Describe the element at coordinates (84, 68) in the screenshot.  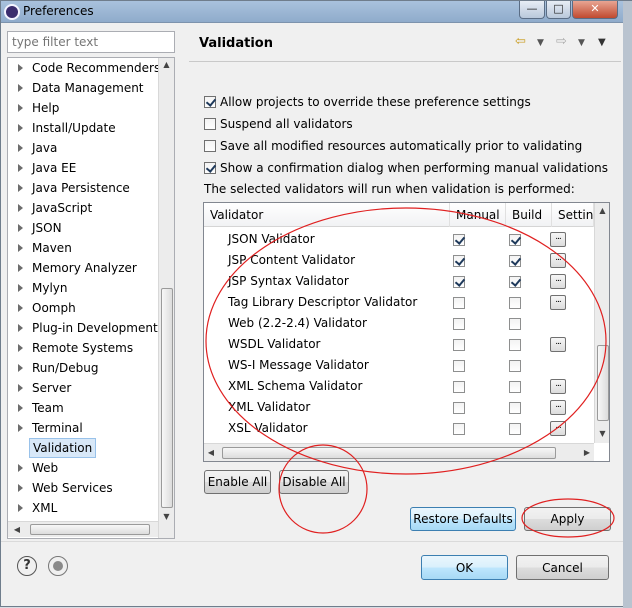
I see `tree-item: Code Recommenders` at that location.